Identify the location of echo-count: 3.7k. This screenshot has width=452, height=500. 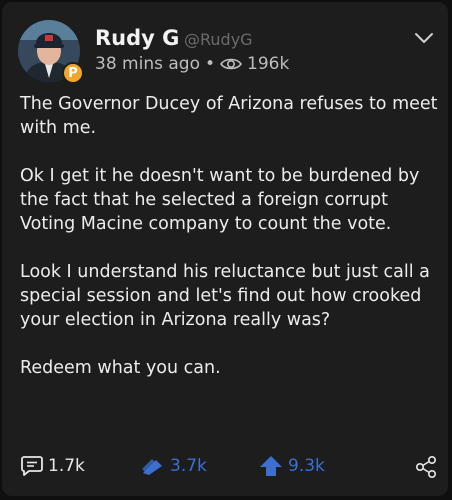
(188, 466).